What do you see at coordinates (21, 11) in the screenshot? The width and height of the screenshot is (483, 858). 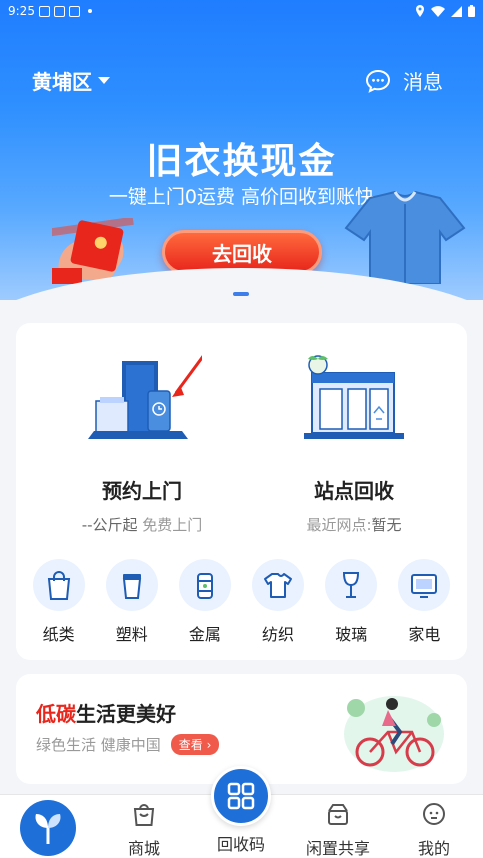 I see `status-time: 9:25` at bounding box center [21, 11].